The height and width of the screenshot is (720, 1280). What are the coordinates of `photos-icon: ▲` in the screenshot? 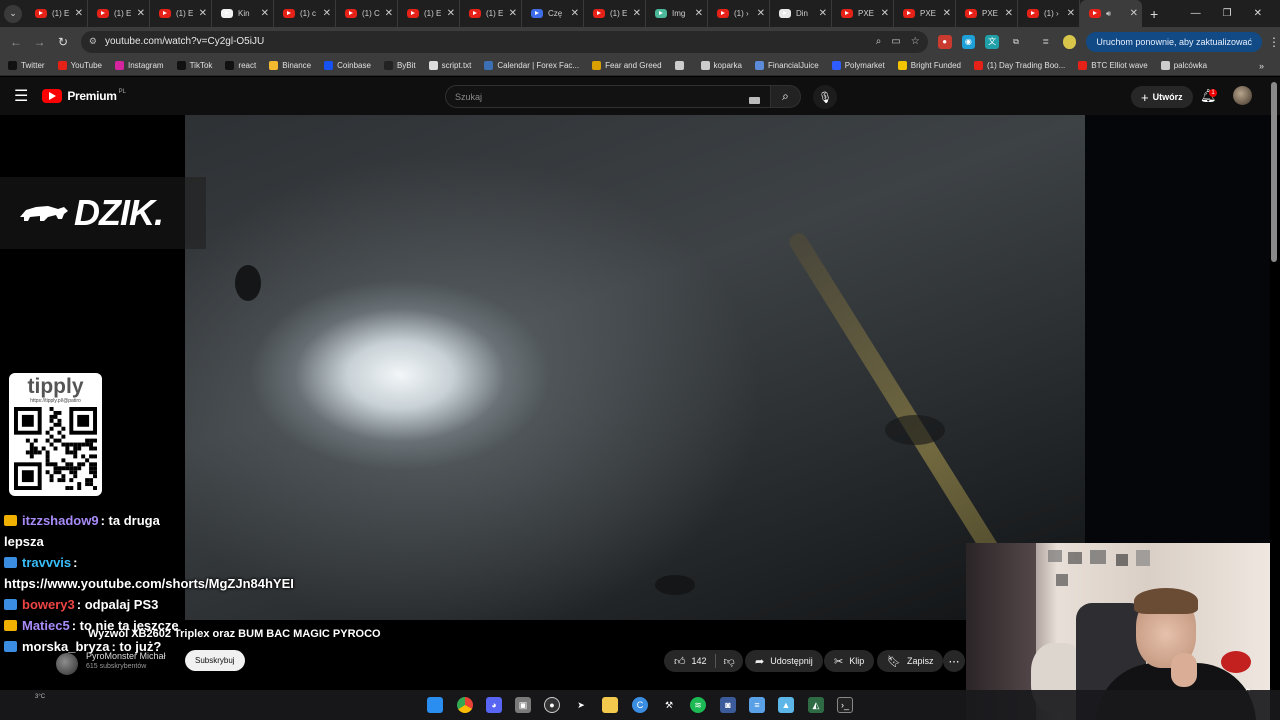 It's located at (786, 705).